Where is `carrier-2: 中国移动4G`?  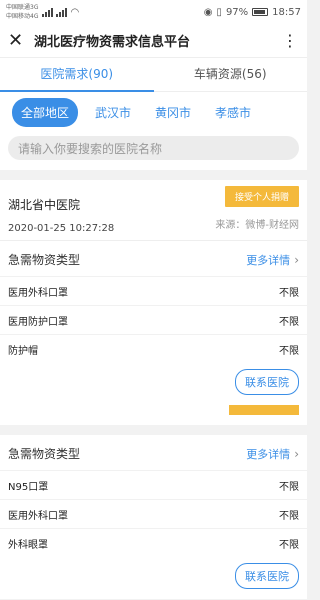
carrier-2: 中国移动4G is located at coordinates (22, 16).